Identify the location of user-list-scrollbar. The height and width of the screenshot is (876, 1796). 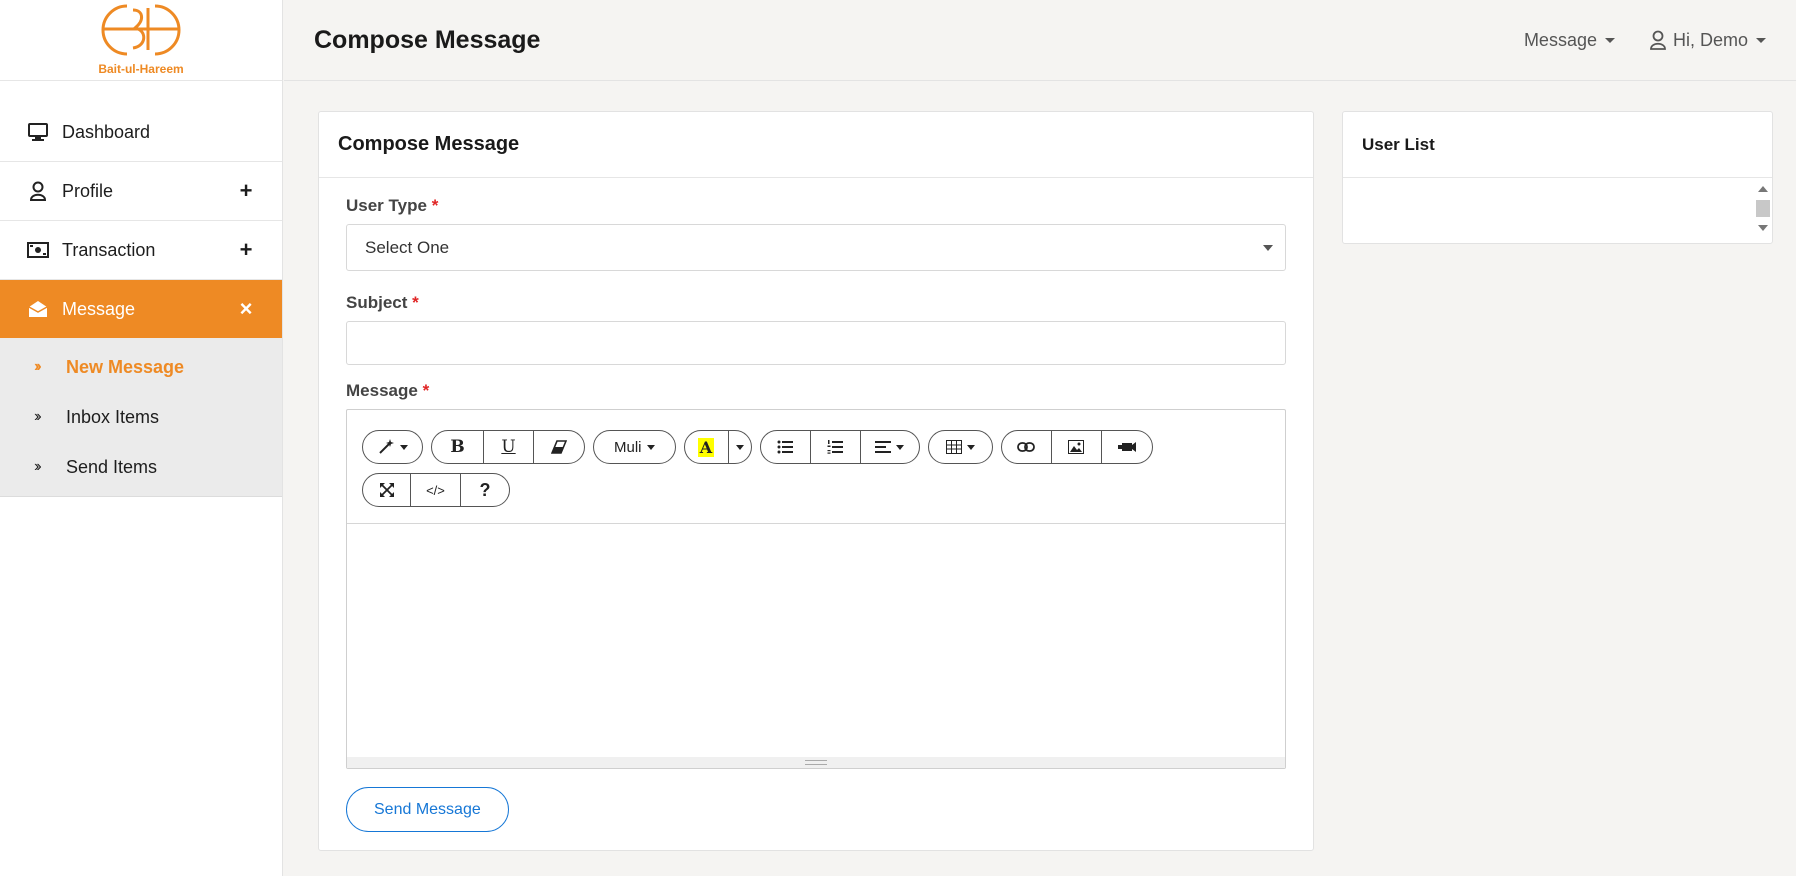
(1763, 211).